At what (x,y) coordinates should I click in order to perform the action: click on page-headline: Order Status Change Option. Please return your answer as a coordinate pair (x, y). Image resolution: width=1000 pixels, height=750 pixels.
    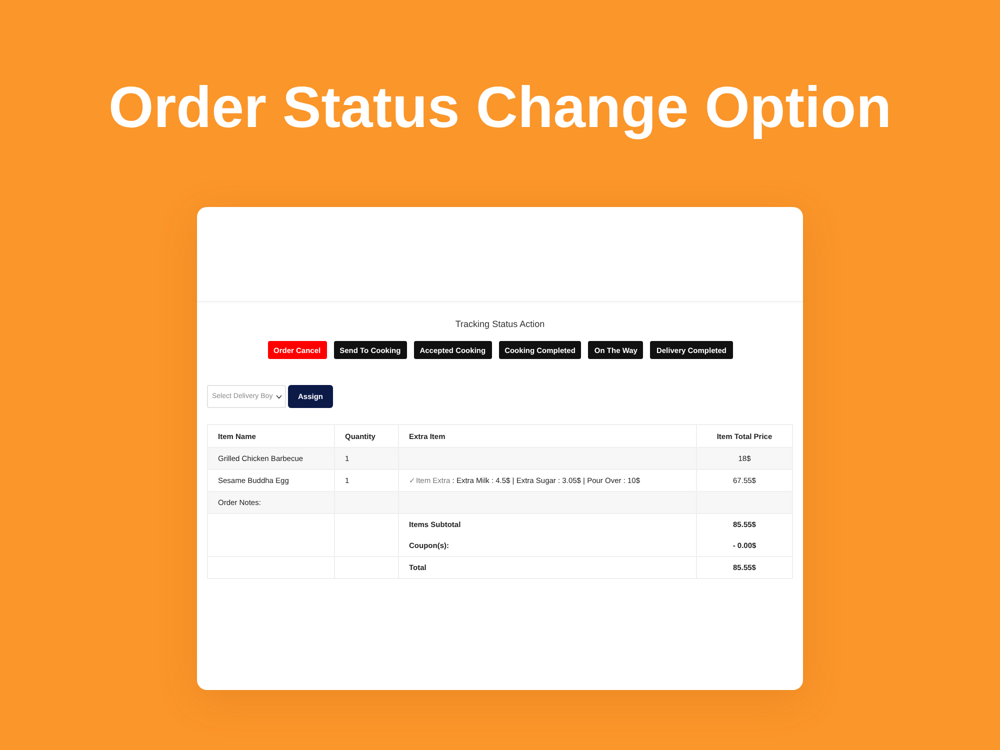
    Looking at the image, I should click on (500, 108).